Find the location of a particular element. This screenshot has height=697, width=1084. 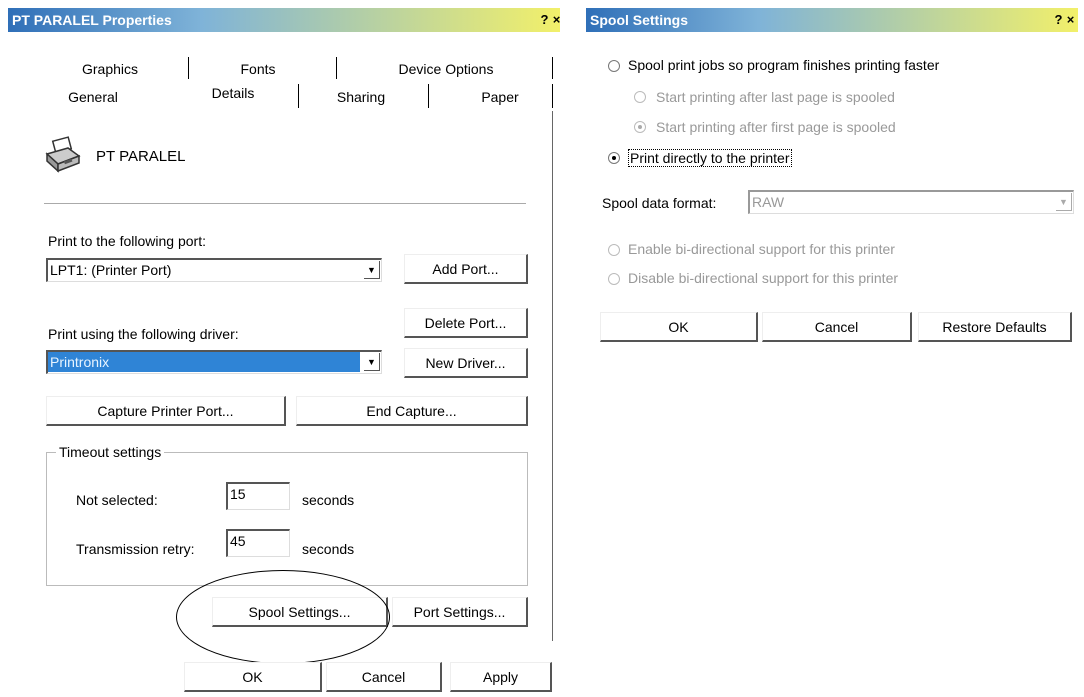

ok-button: OK is located at coordinates (253, 677).